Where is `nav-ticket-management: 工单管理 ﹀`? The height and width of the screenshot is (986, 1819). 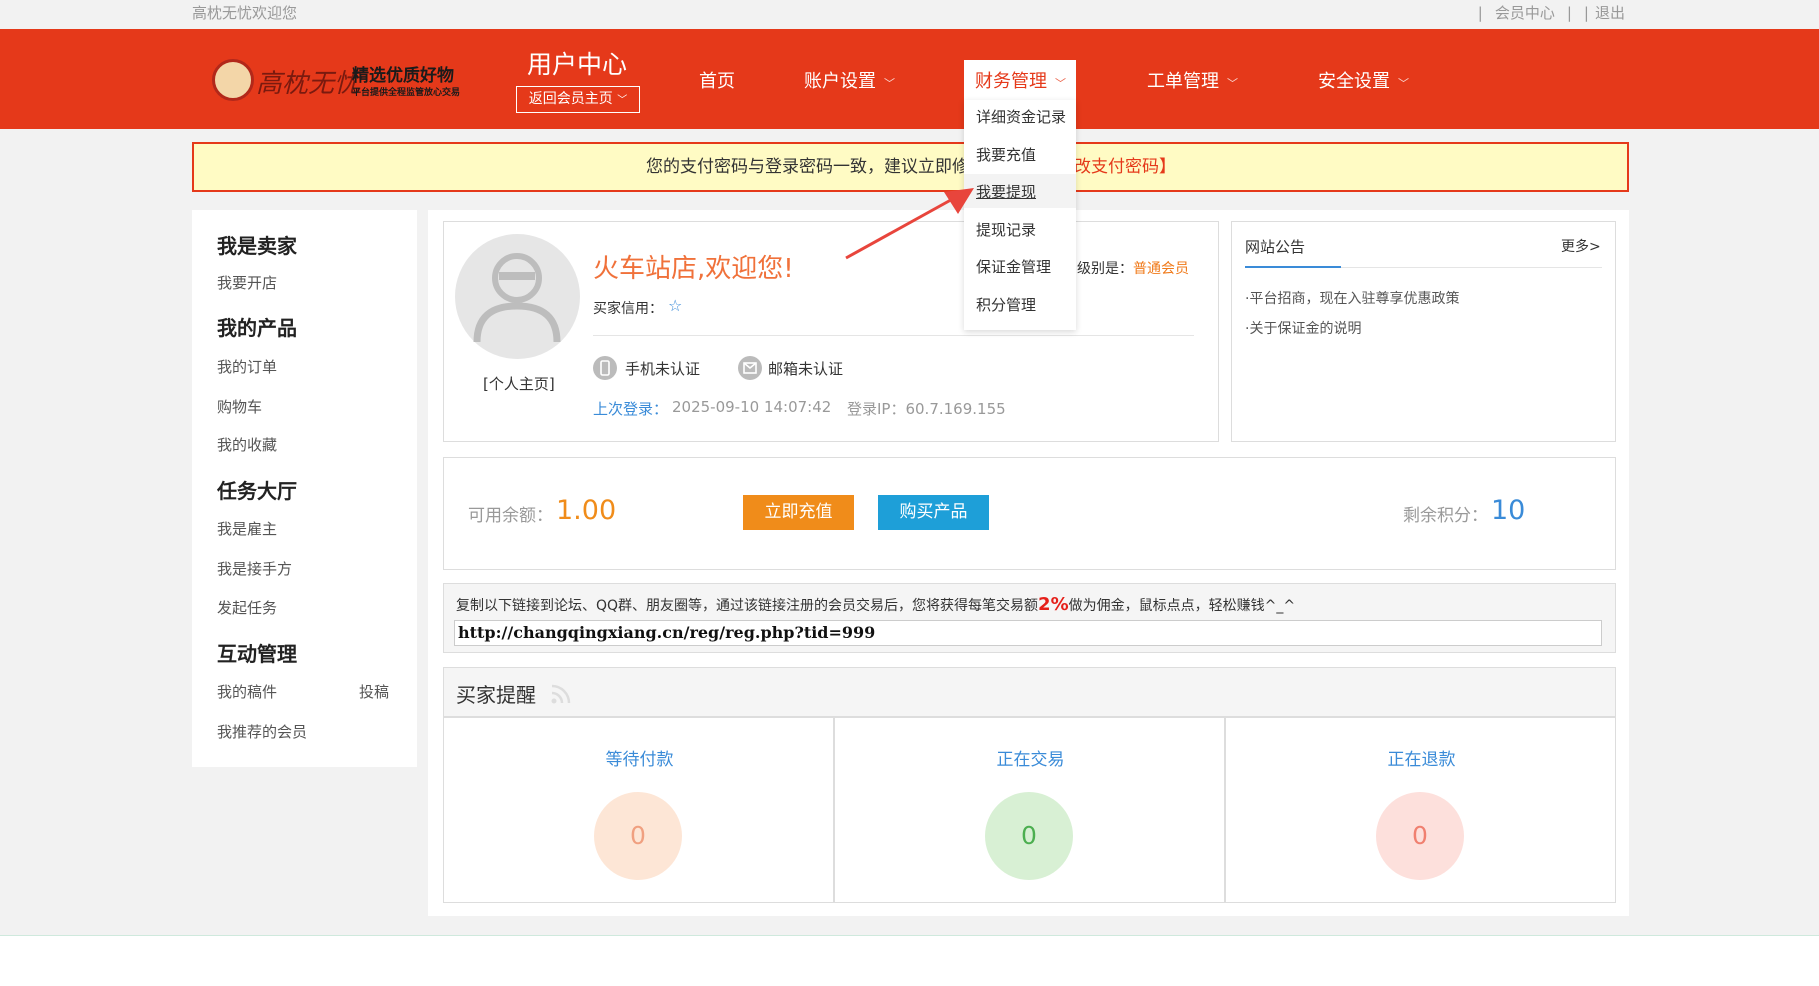
nav-ticket-management: 工单管理 ﹀ is located at coordinates (1192, 80).